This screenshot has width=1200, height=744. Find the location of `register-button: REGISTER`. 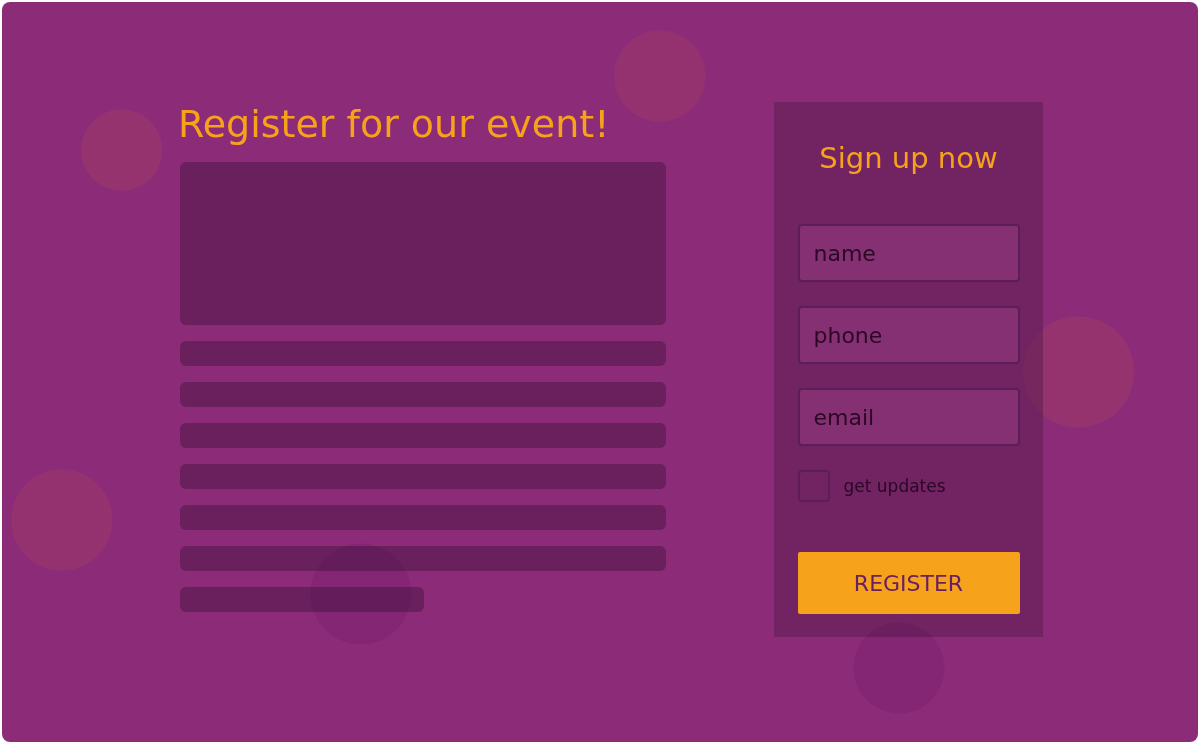

register-button: REGISTER is located at coordinates (908, 583).